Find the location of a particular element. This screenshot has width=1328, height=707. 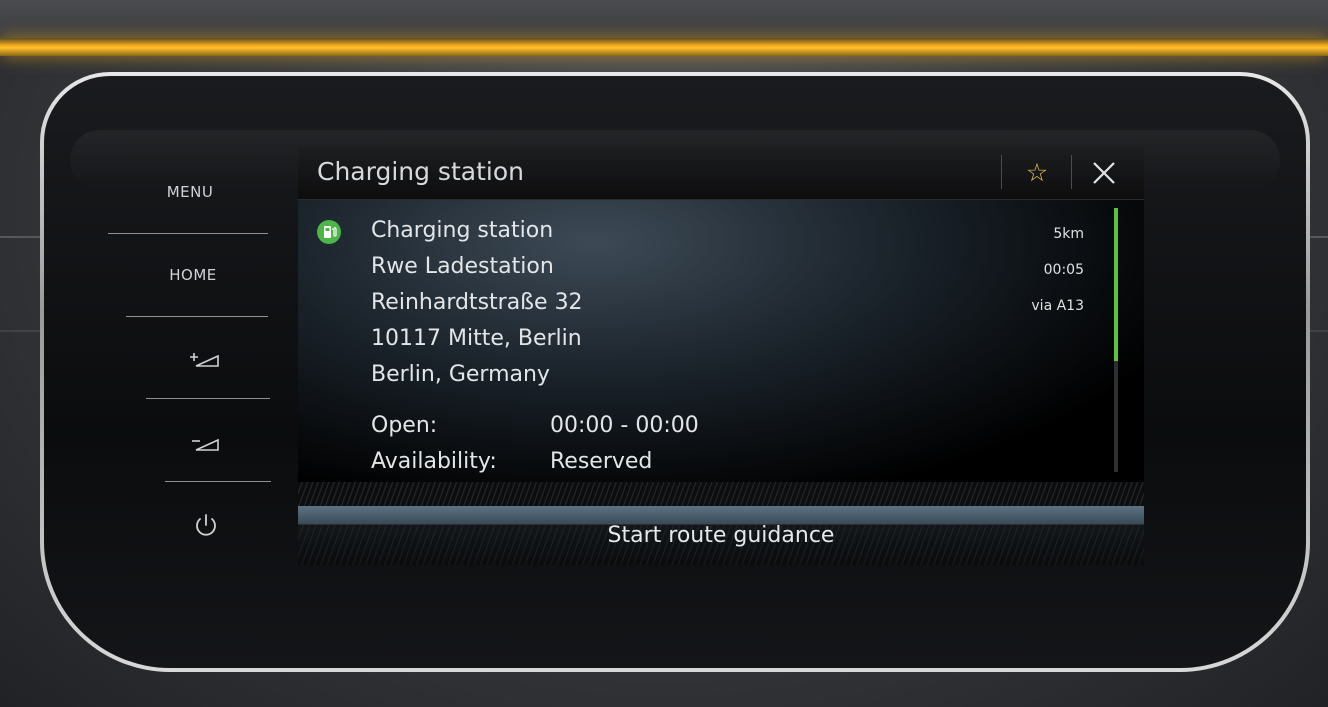

poi-city: 10117 Mitte, Berlin is located at coordinates (476, 338).